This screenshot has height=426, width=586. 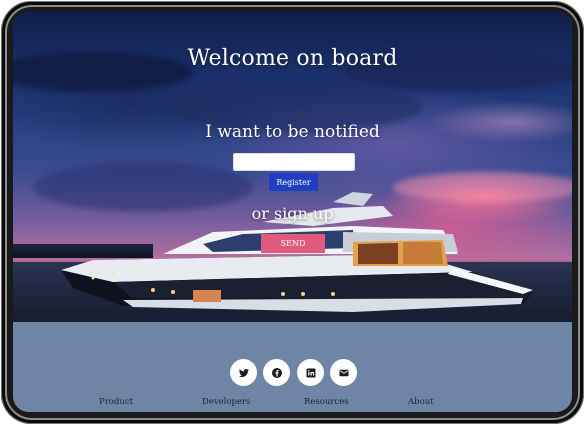 I want to click on linkedin-button, so click(x=310, y=372).